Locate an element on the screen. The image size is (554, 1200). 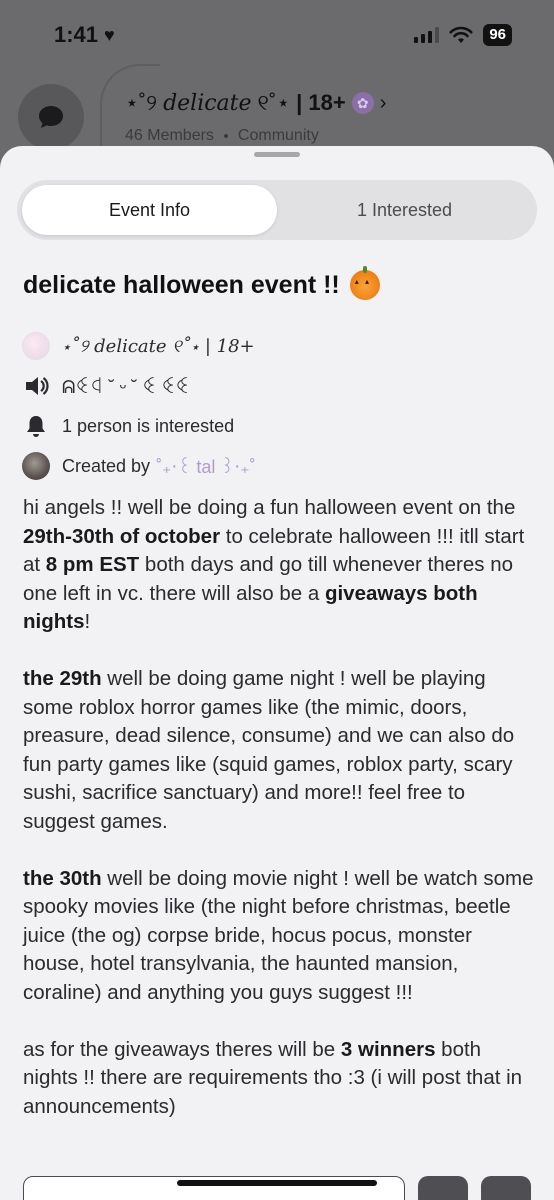
creator-avatar is located at coordinates (36, 466).